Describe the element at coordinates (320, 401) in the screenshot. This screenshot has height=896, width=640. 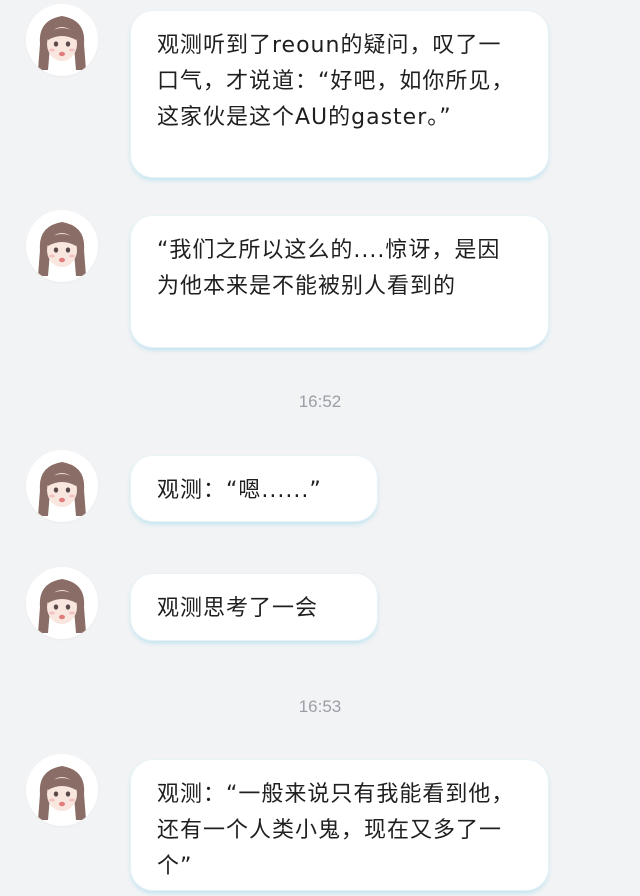
I see `timestamp: 16:52` at that location.